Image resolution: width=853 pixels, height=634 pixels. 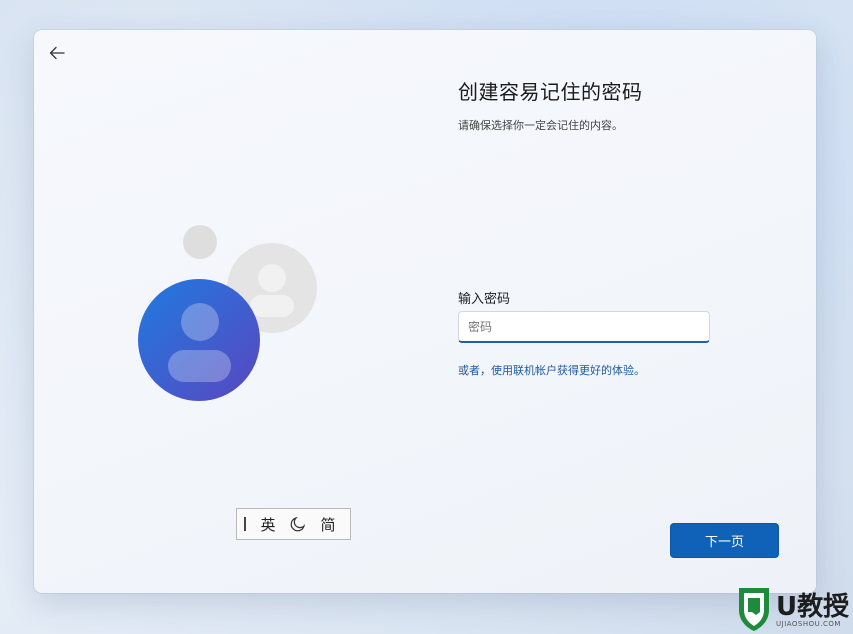 What do you see at coordinates (551, 370) in the screenshot?
I see `online-account-link: 或者，使用联机帐户获得更好的体验。` at bounding box center [551, 370].